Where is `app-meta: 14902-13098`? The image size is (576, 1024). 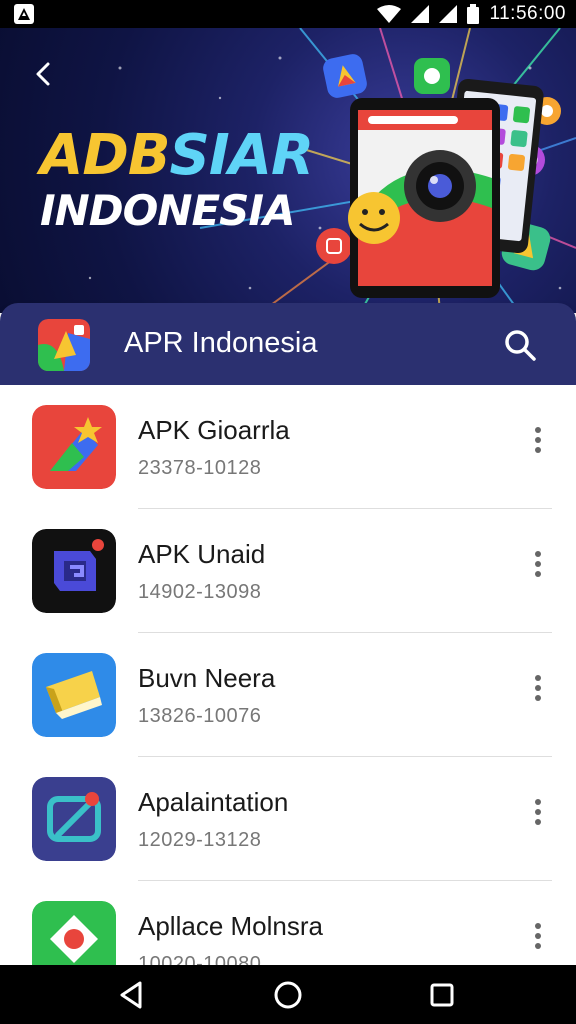 app-meta: 14902-13098 is located at coordinates (200, 592).